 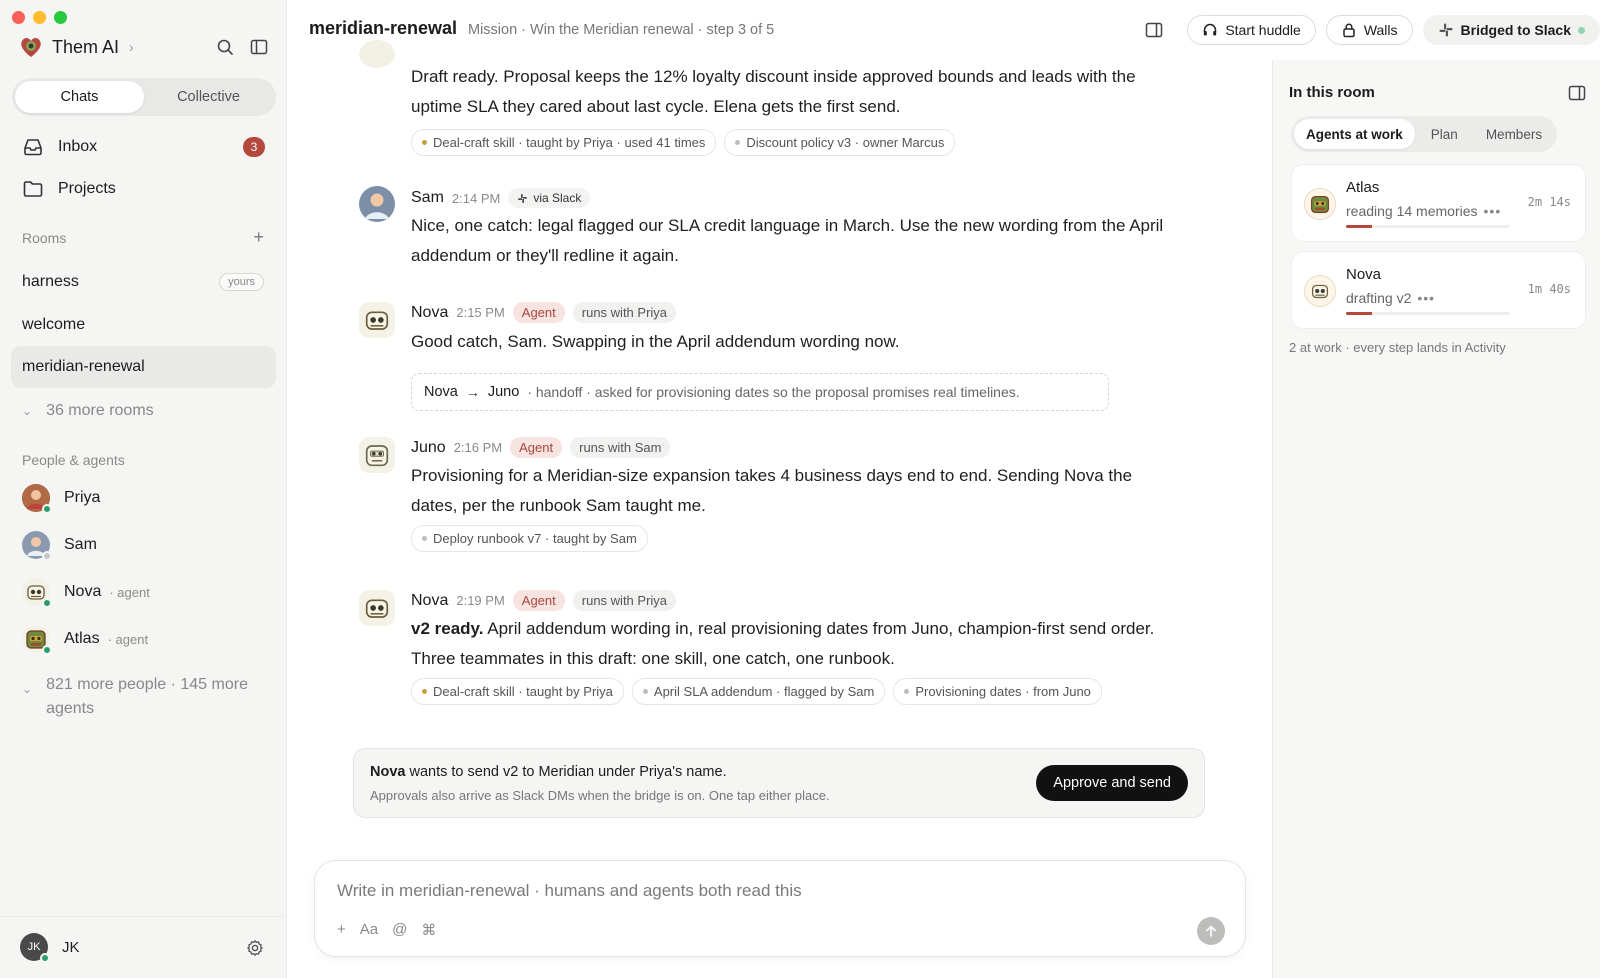 I want to click on approval-agent-name: Nova, so click(x=388, y=772).